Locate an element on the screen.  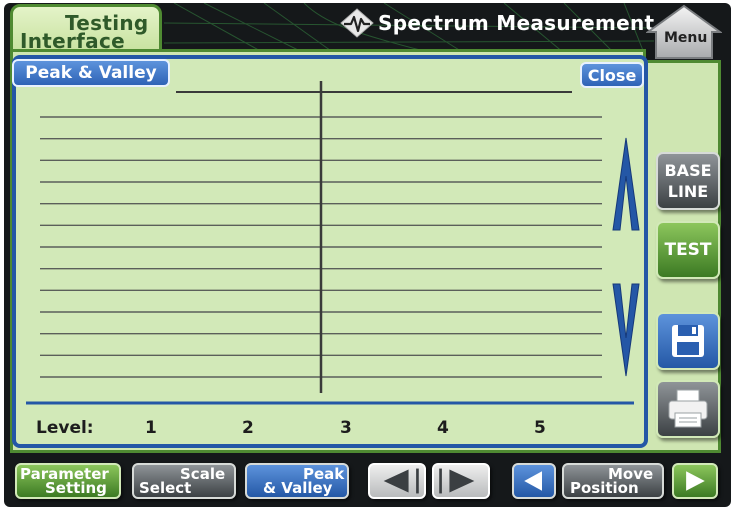
peak-valley-button: Peak & Valley is located at coordinates (297, 481).